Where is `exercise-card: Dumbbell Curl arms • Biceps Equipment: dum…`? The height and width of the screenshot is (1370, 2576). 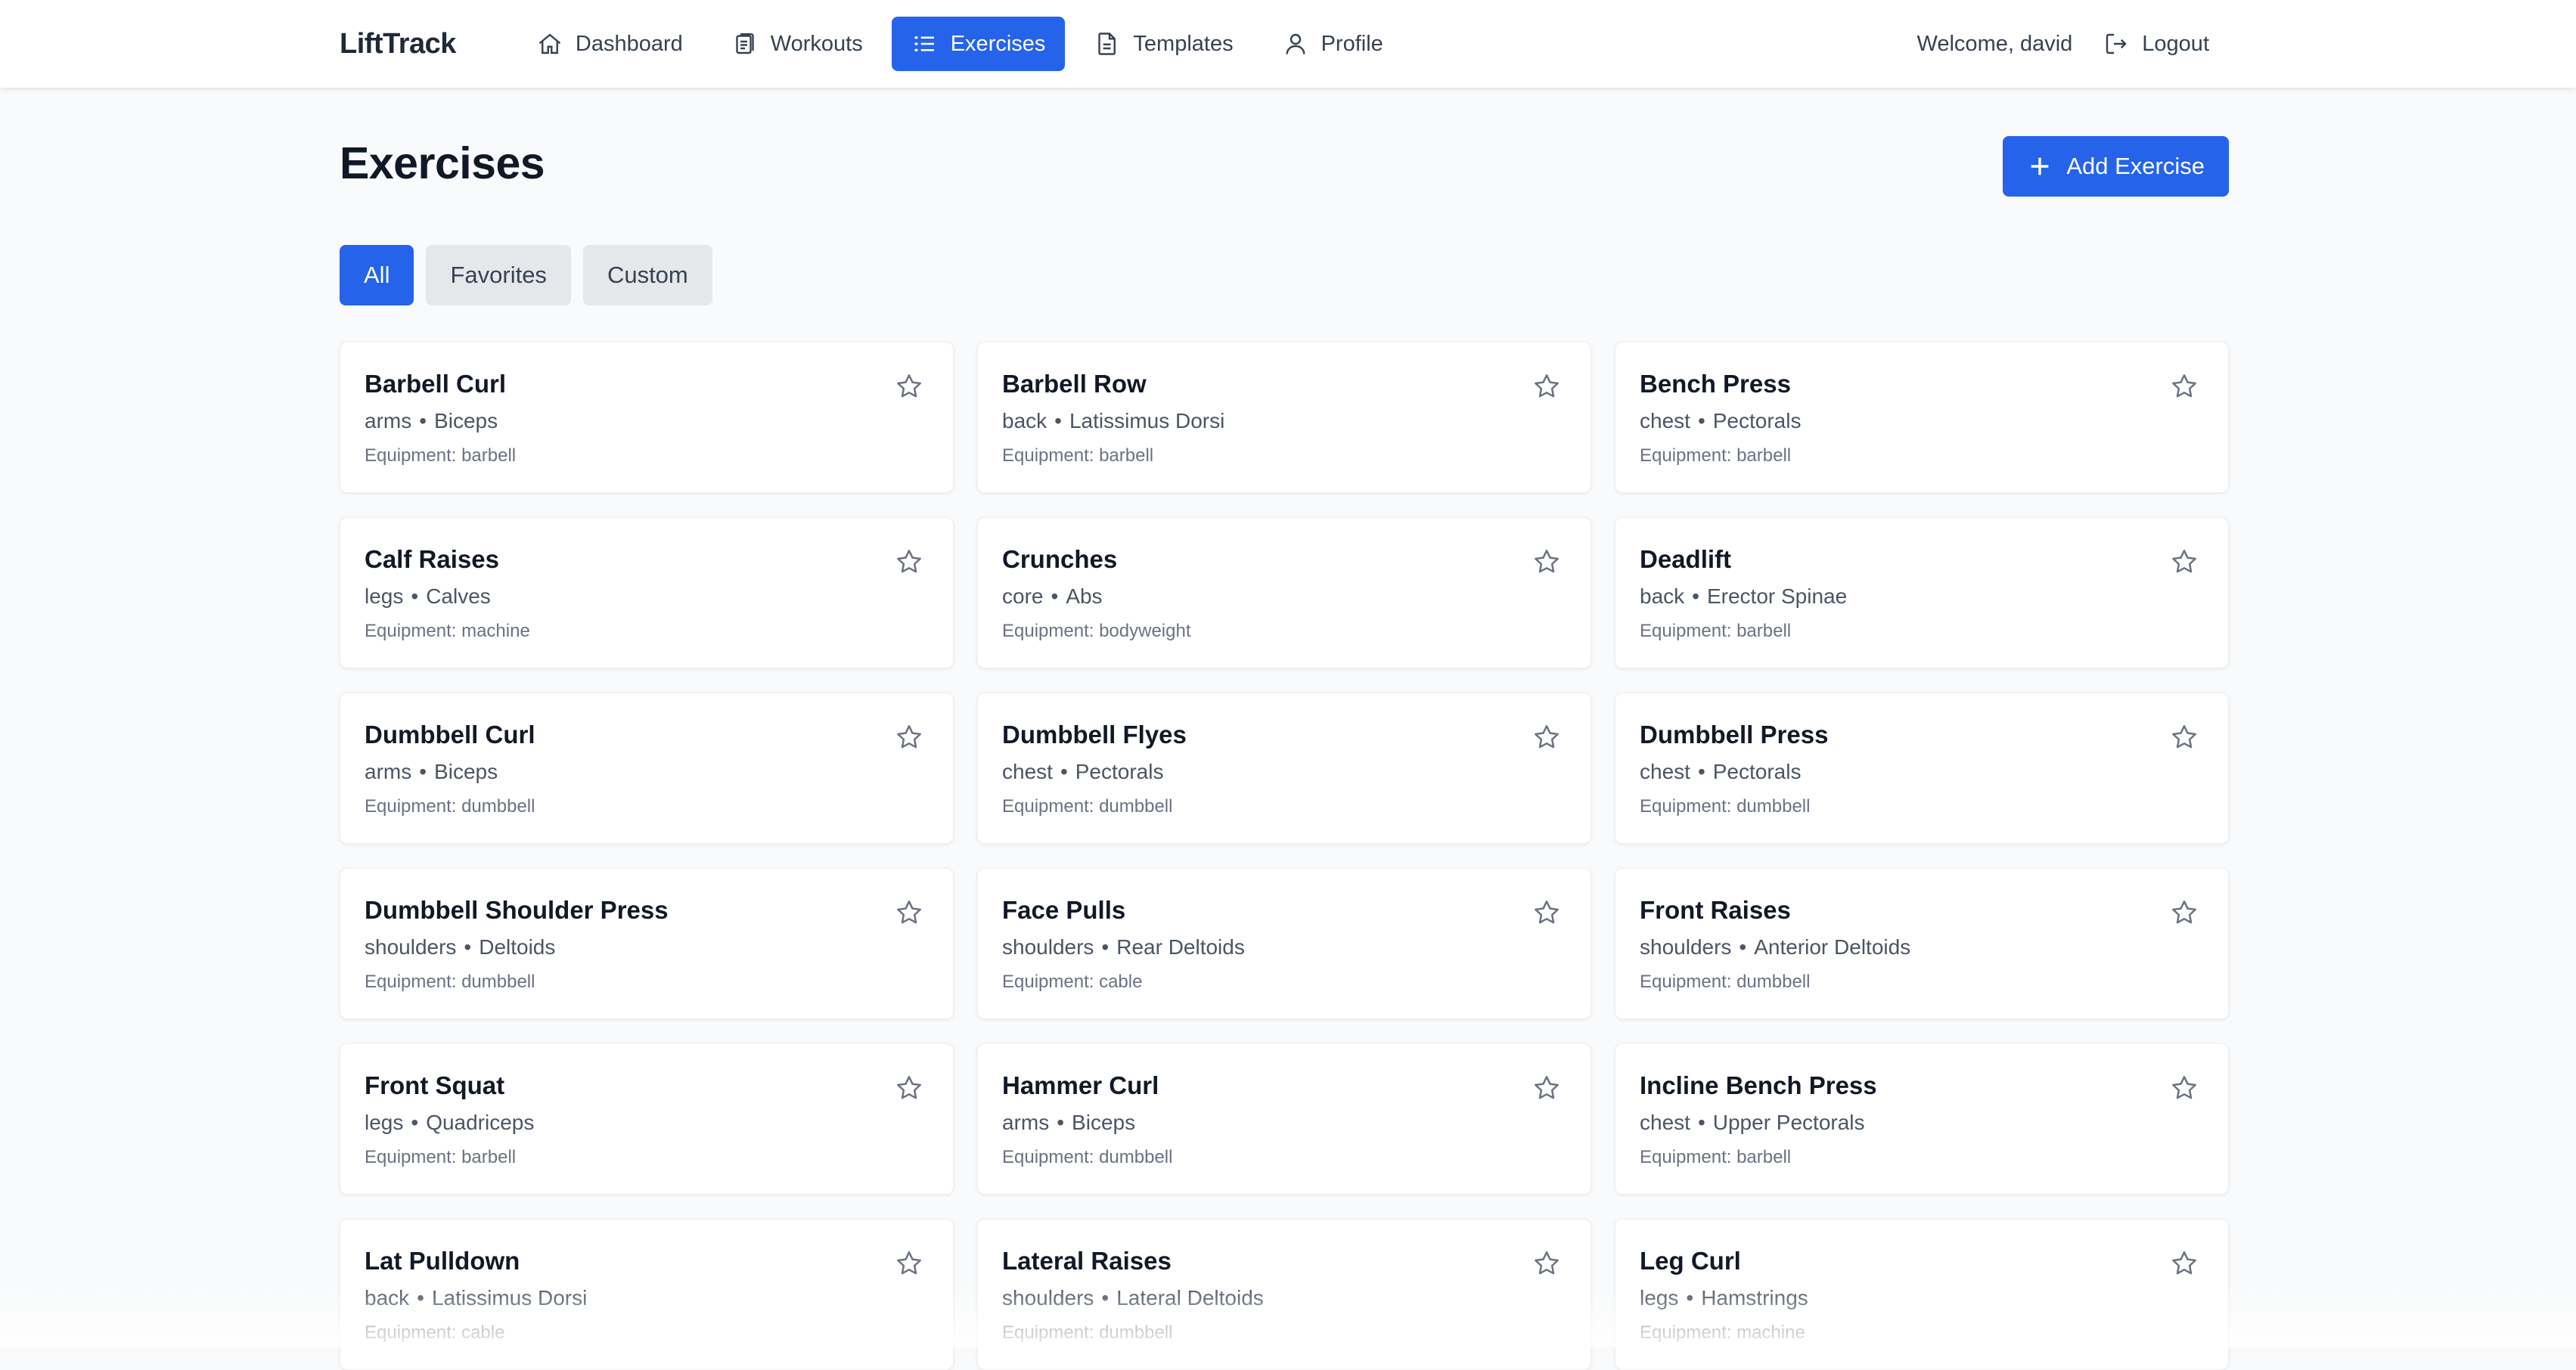
exercise-card: Dumbbell Curl arms • Biceps Equipment: dum… is located at coordinates (647, 768).